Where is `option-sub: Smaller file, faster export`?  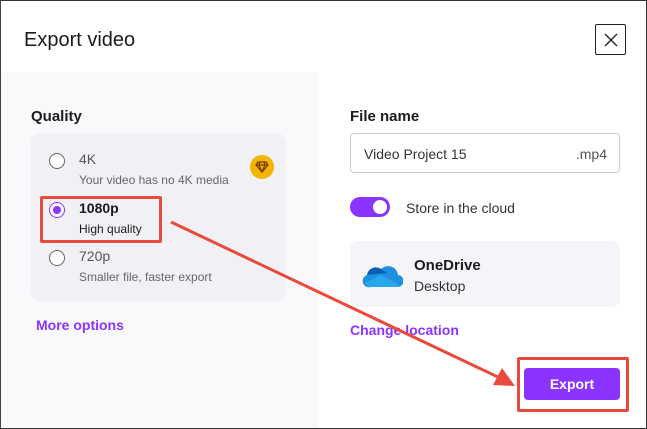
option-sub: Smaller file, faster export is located at coordinates (145, 277).